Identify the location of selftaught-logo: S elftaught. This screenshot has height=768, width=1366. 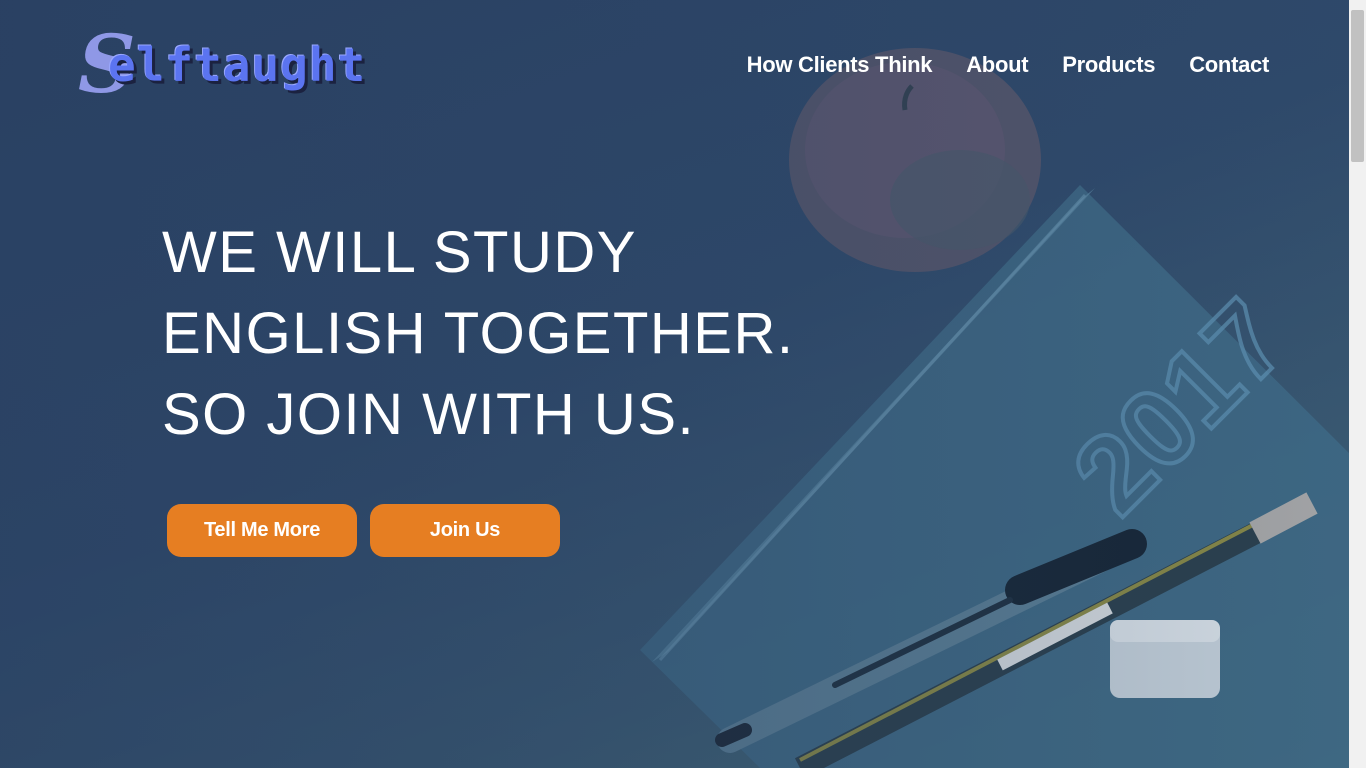
(243, 65).